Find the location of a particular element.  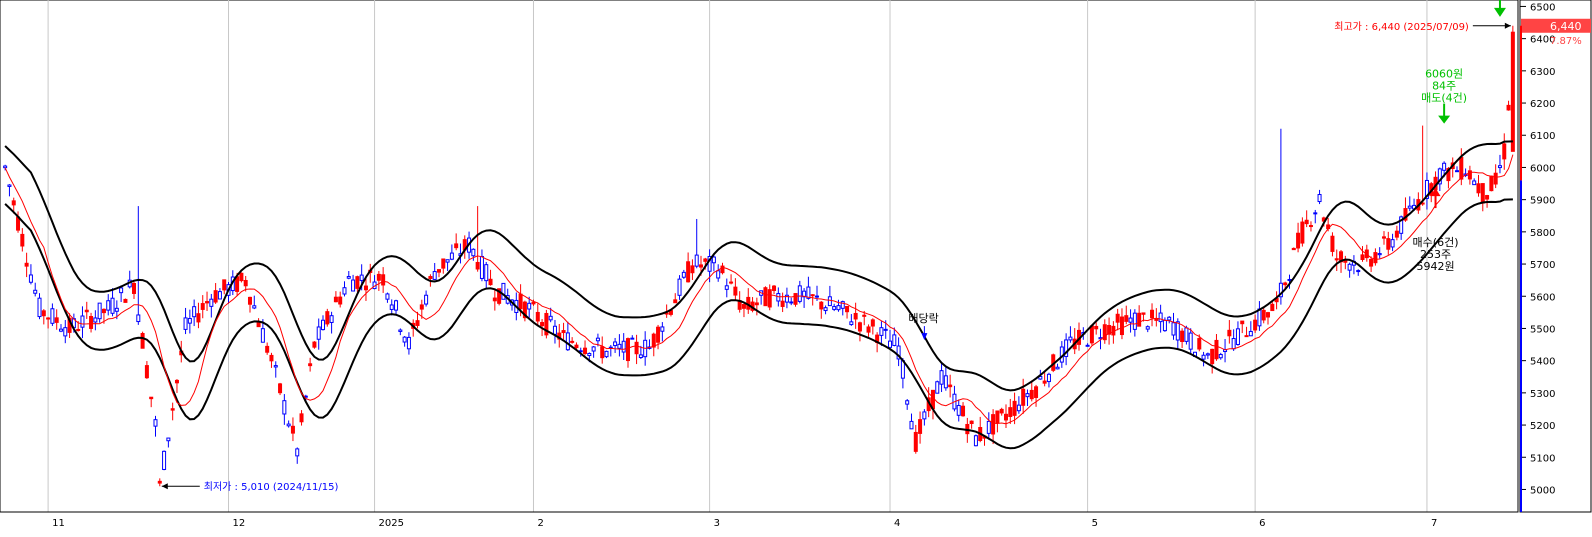

change-percent: 7.87% is located at coordinates (1566, 41).